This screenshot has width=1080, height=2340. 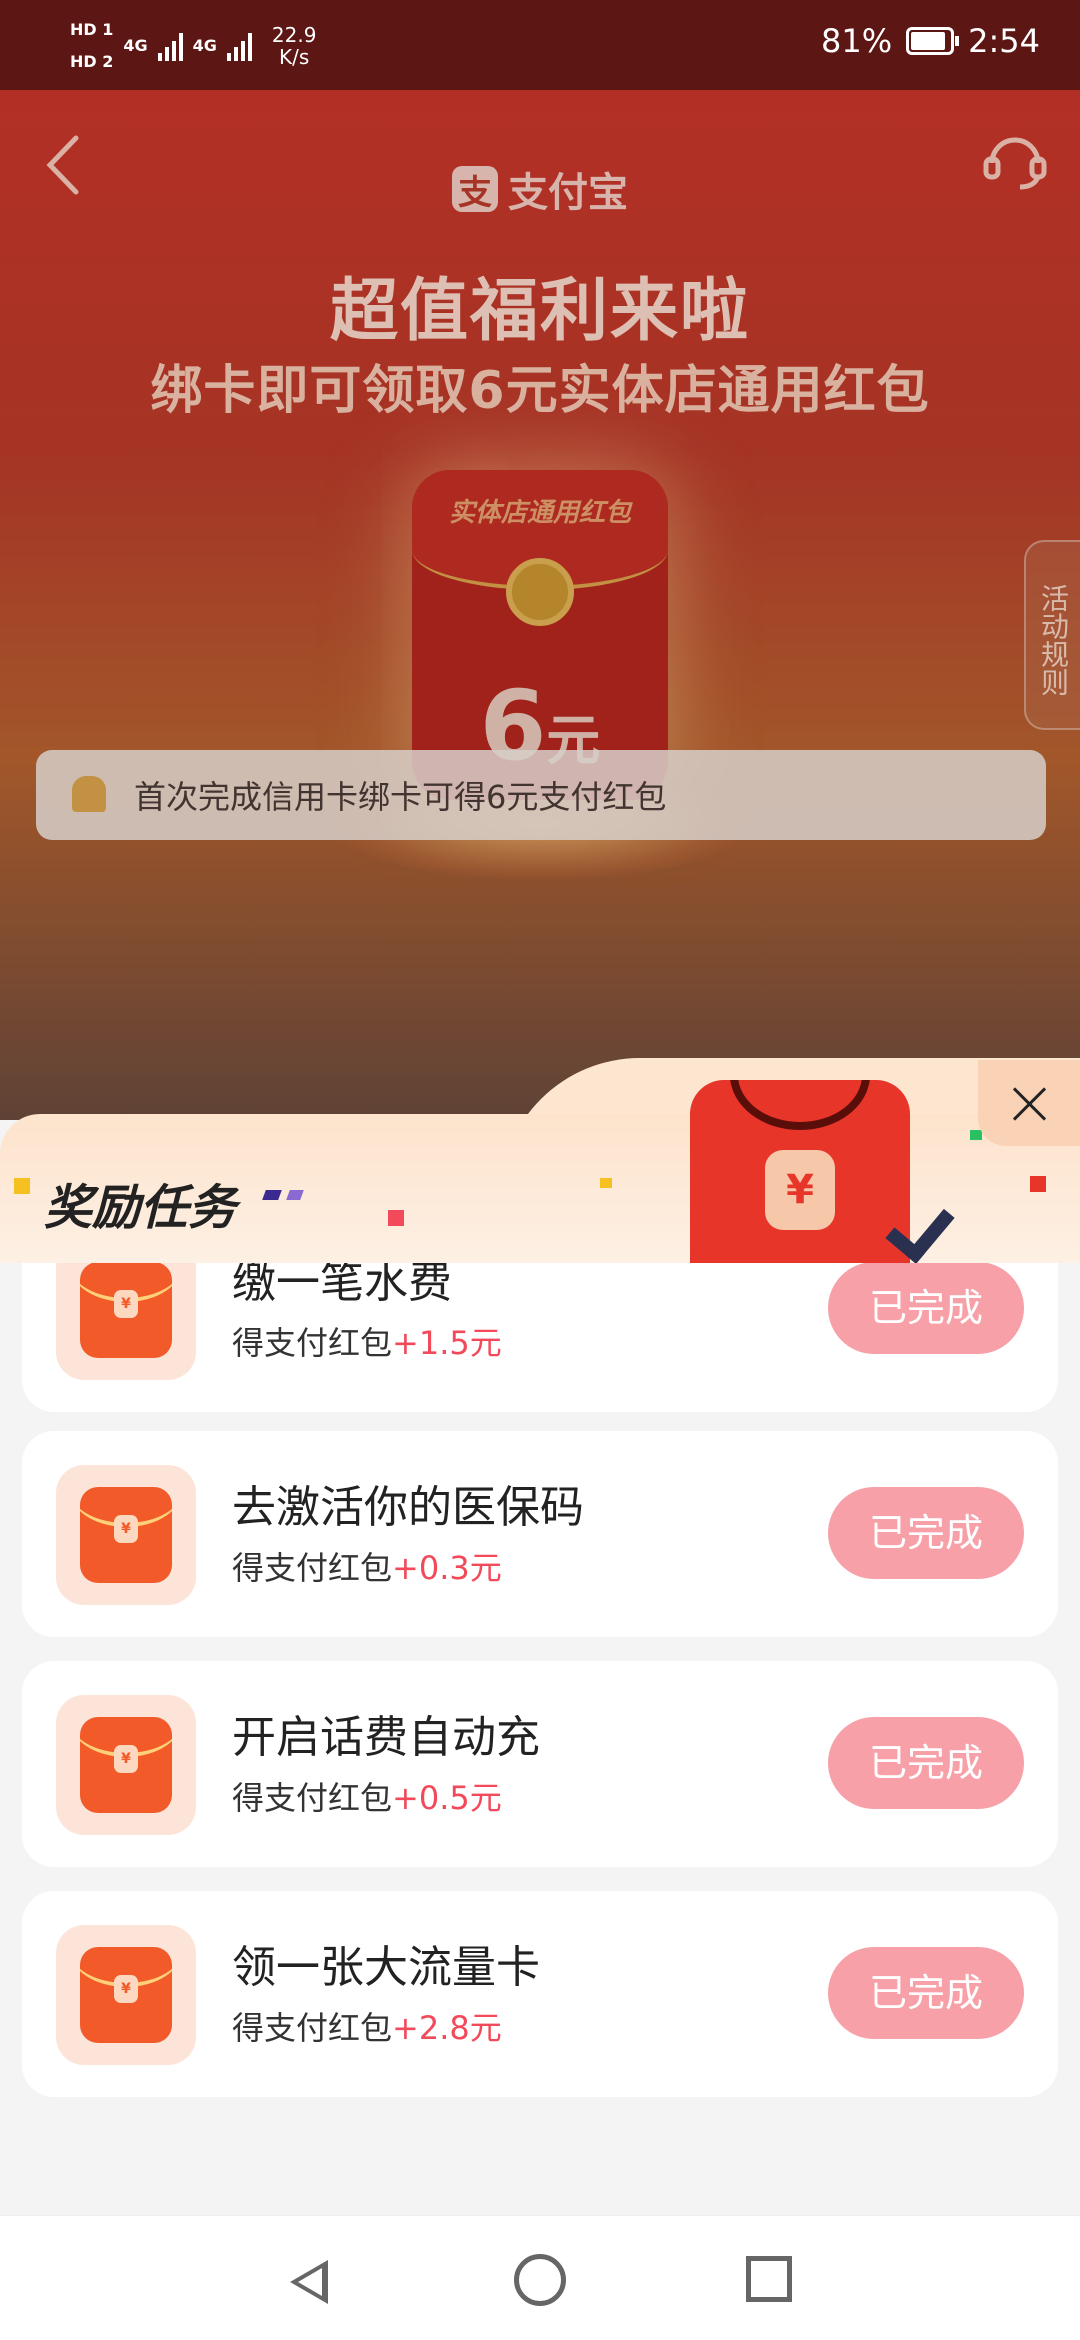 I want to click on task-title: 缴一笔水费, so click(x=342, y=1285).